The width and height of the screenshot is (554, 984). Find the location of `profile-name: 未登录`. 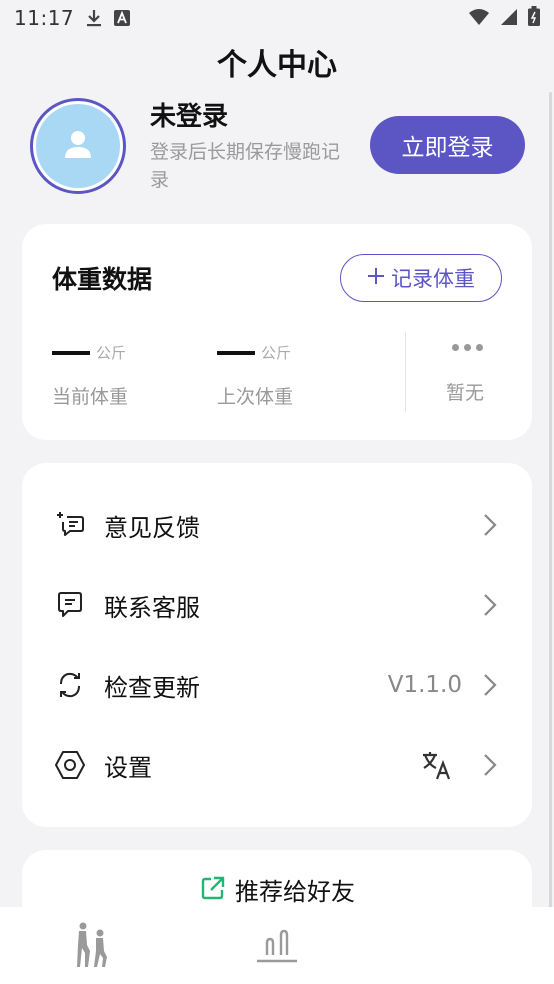

profile-name: 未登录 is located at coordinates (189, 117).